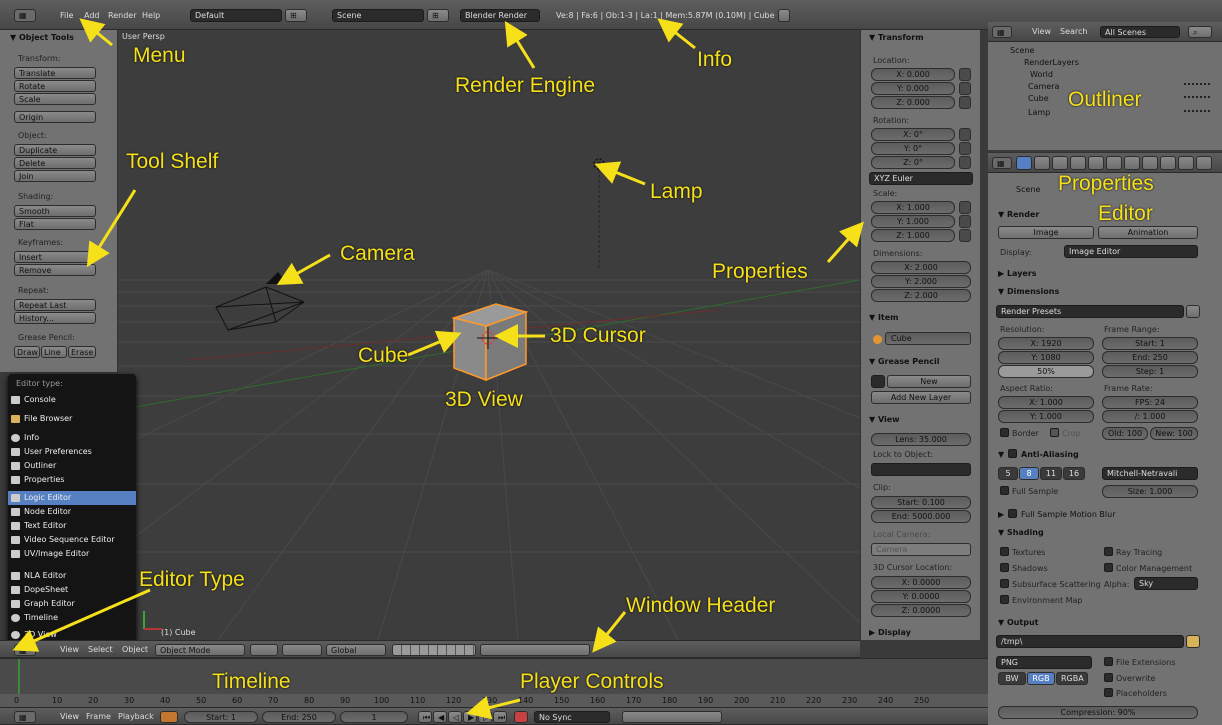 The width and height of the screenshot is (1222, 725). Describe the element at coordinates (1200, 32) in the screenshot. I see `search-icon: ⌕` at that location.